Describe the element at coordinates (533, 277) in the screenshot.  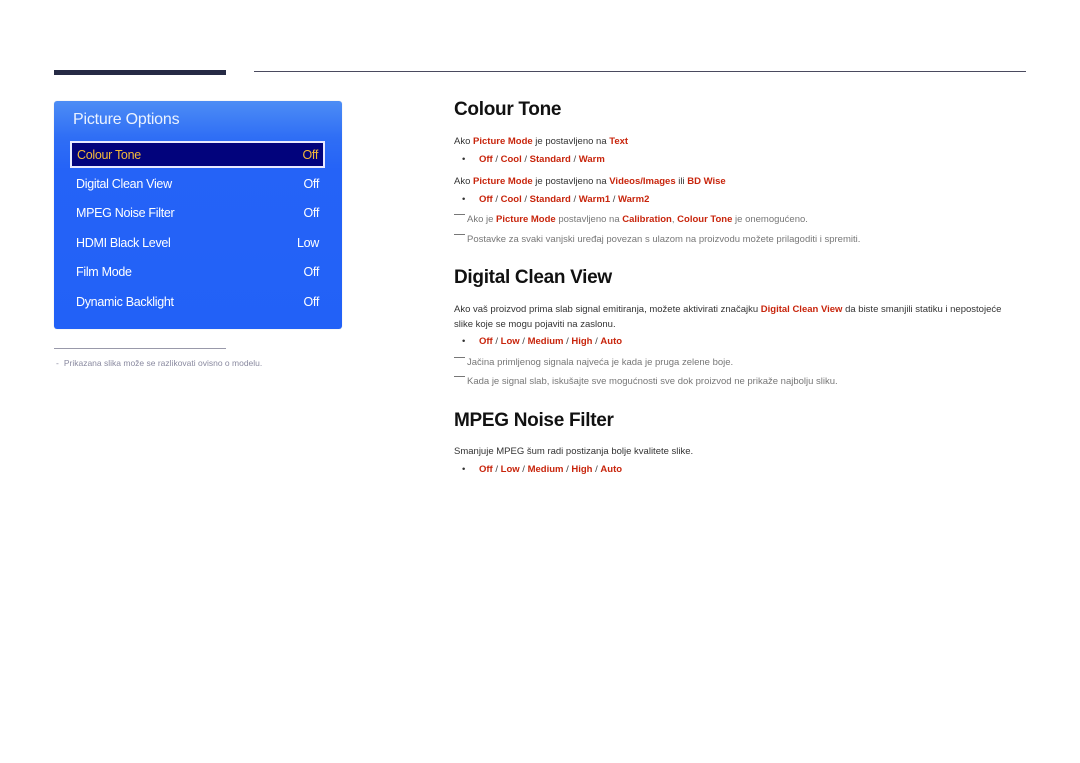
I see `section-title-digital-clean-view: Digital Clean View` at that location.